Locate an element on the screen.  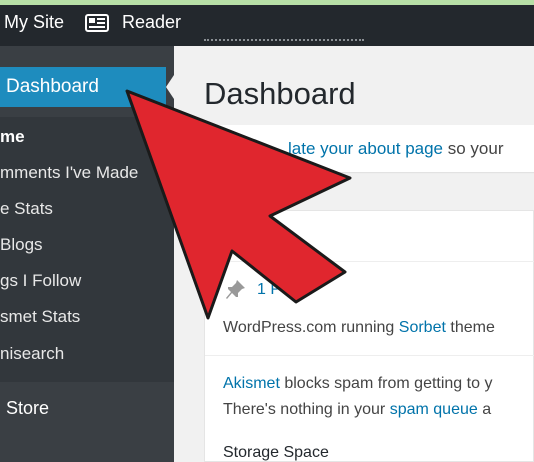
notice-banner: late your about page so your is located at coordinates (369, 148).